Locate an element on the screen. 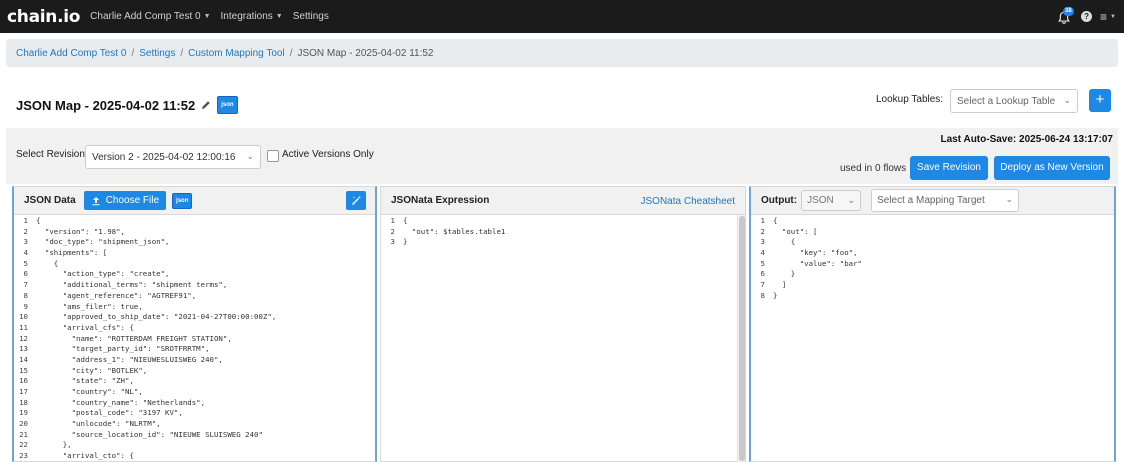 The height and width of the screenshot is (462, 1124). line-number: 17 is located at coordinates (23, 391).